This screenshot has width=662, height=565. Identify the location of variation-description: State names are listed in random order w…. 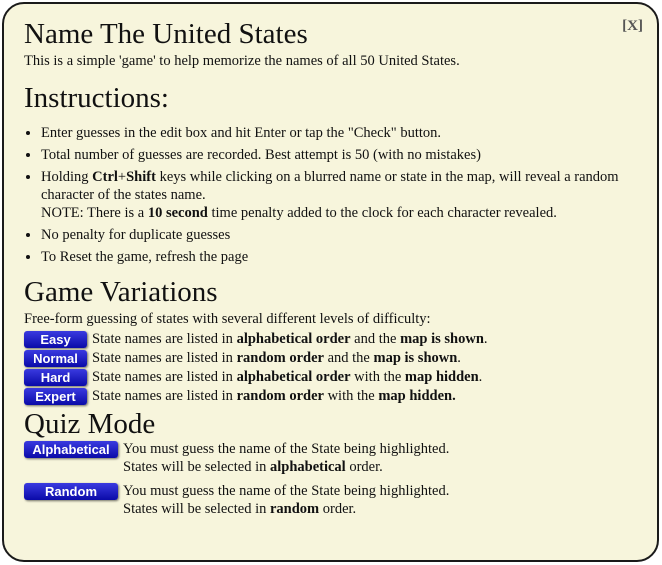
(274, 396).